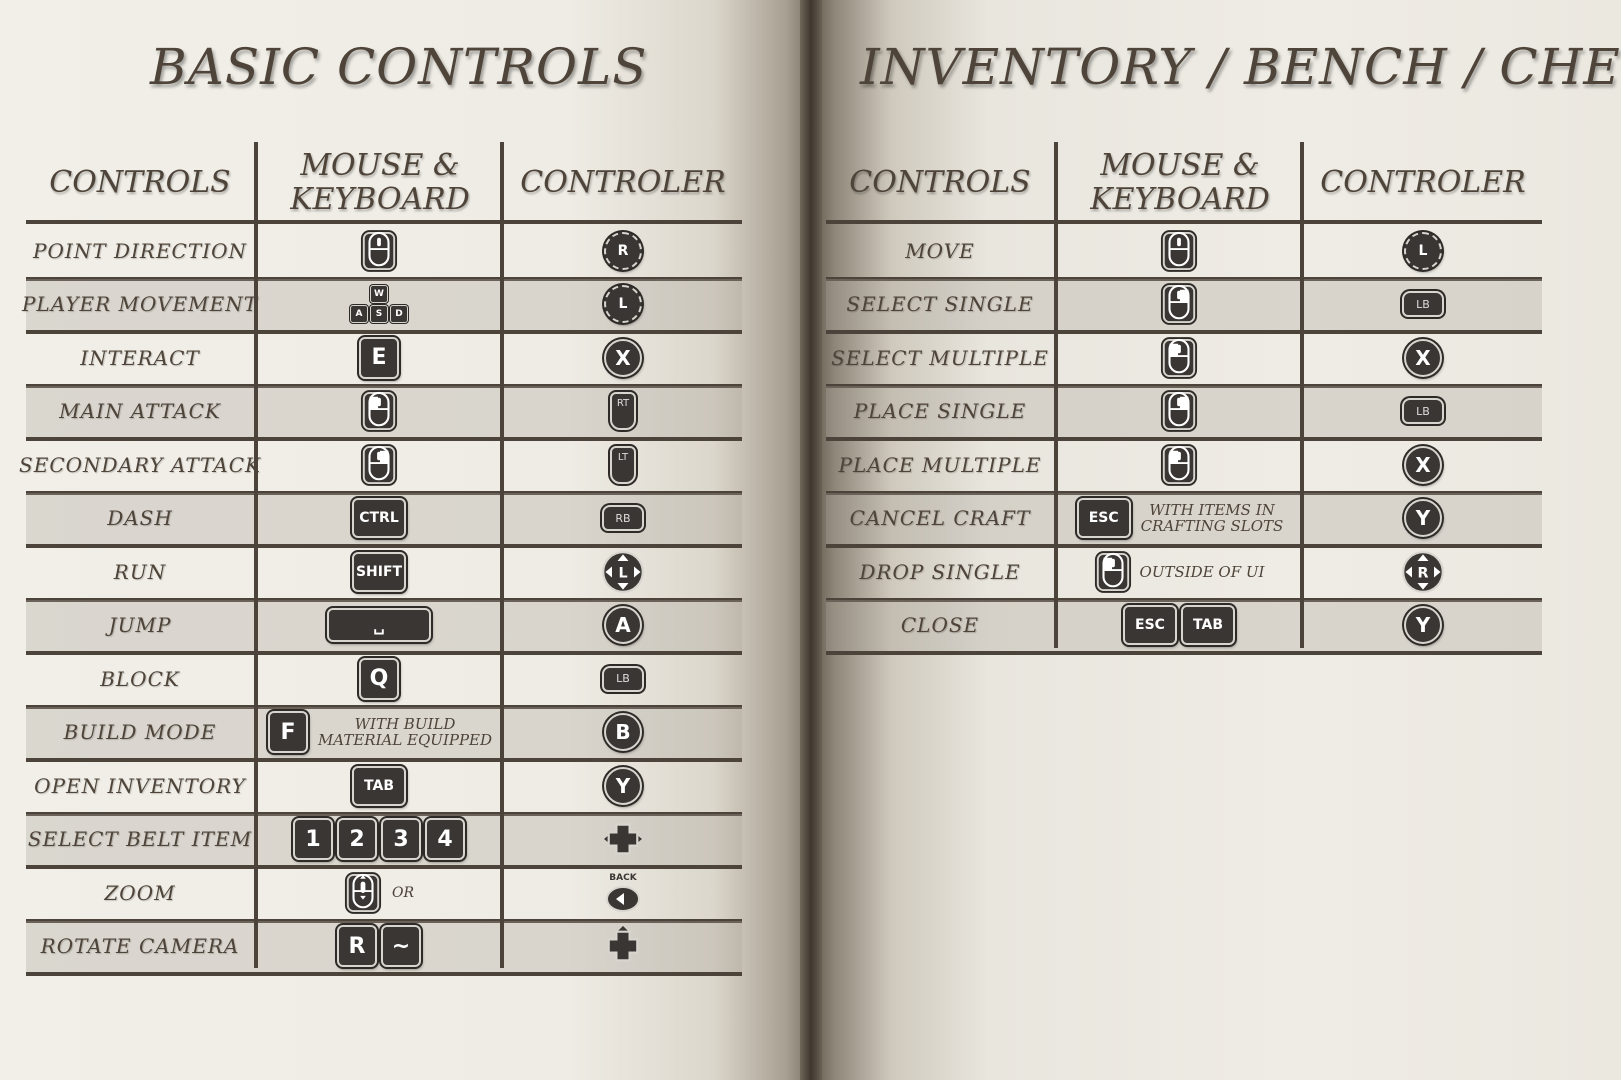  I want to click on key-tab-icon: TAB, so click(1208, 625).